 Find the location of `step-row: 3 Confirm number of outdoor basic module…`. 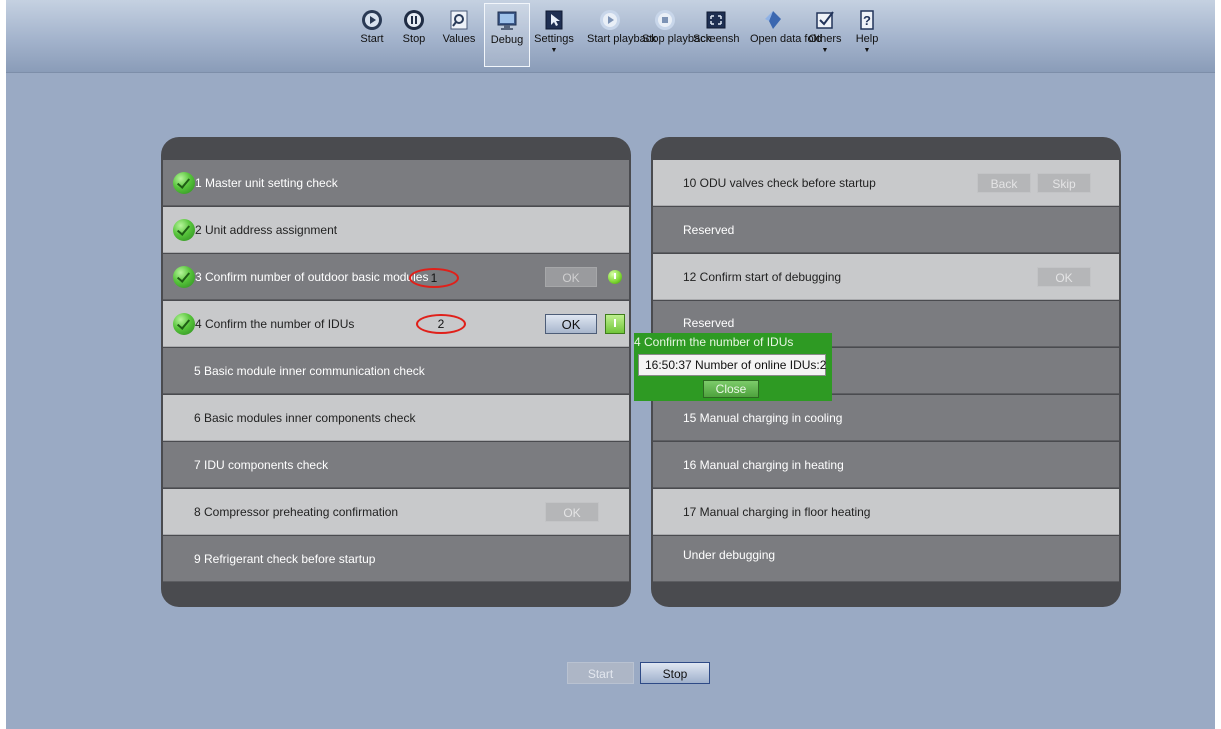

step-row: 3 Confirm number of outdoor basic module… is located at coordinates (396, 277).